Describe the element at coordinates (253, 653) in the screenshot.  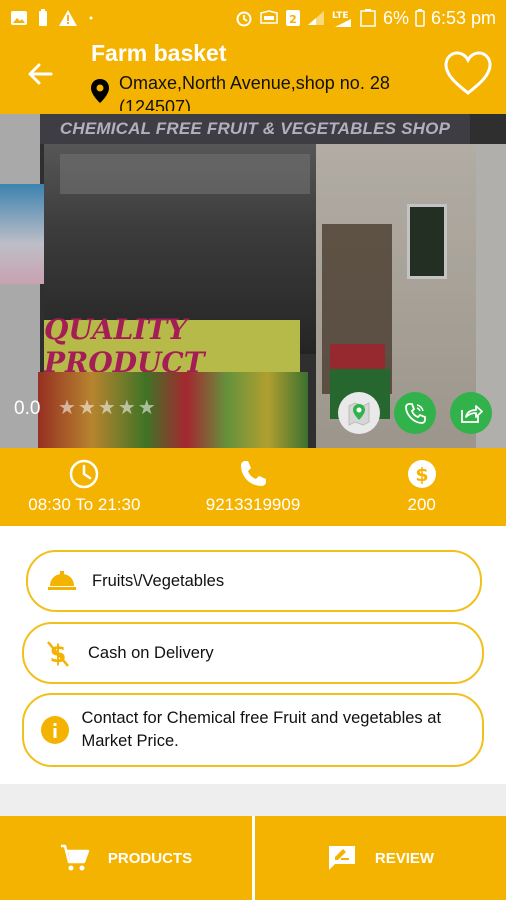
I see `payment-card: $ Cash on Delivery` at that location.